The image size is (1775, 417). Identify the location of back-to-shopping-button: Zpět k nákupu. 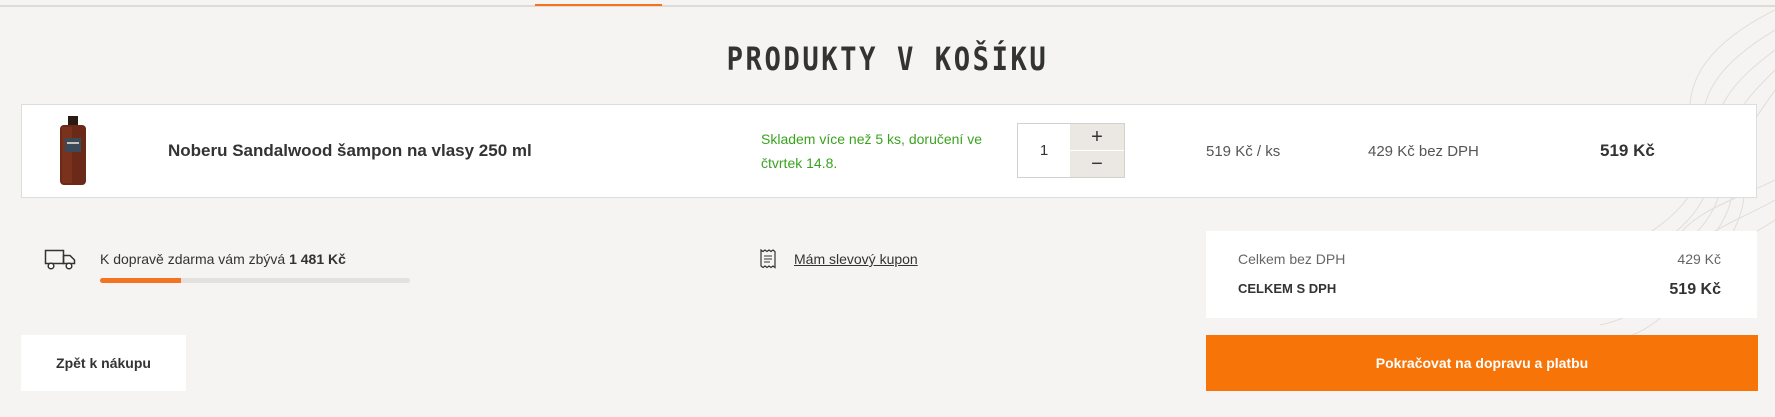
(103, 363).